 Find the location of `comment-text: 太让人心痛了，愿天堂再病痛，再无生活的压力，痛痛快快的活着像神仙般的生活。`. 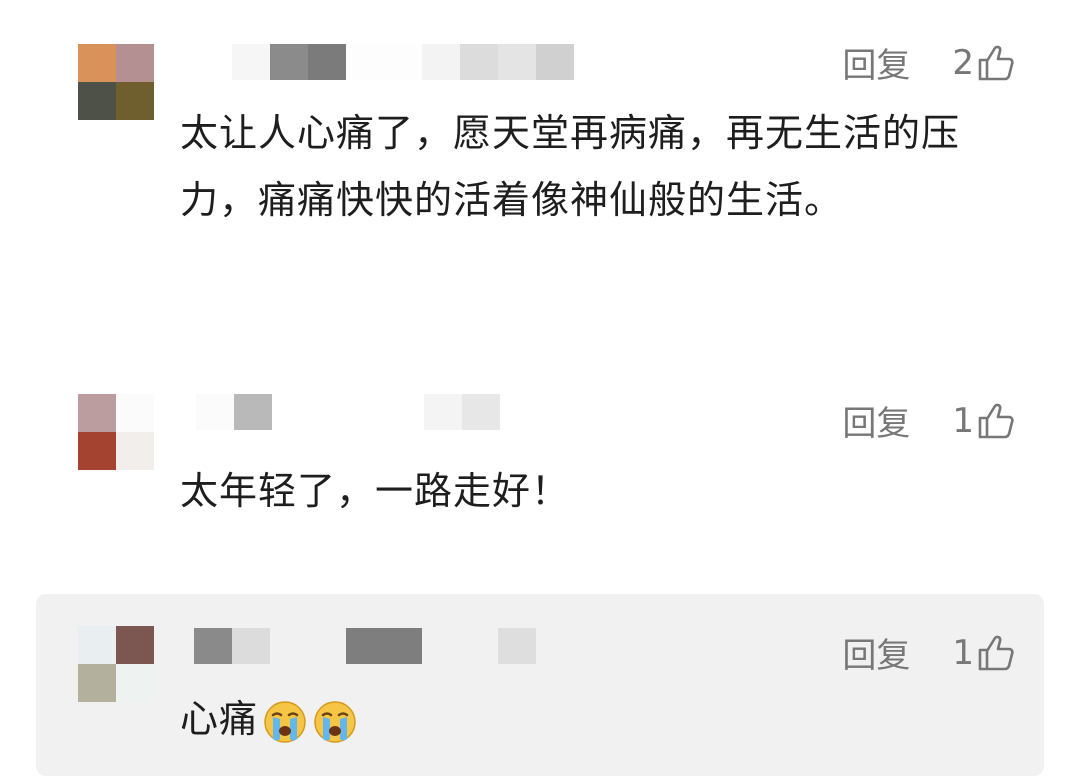

comment-text: 太让人心痛了，愿天堂再病痛，再无生活的压力，痛痛快快的活着像神仙般的生活。 is located at coordinates (570, 166).